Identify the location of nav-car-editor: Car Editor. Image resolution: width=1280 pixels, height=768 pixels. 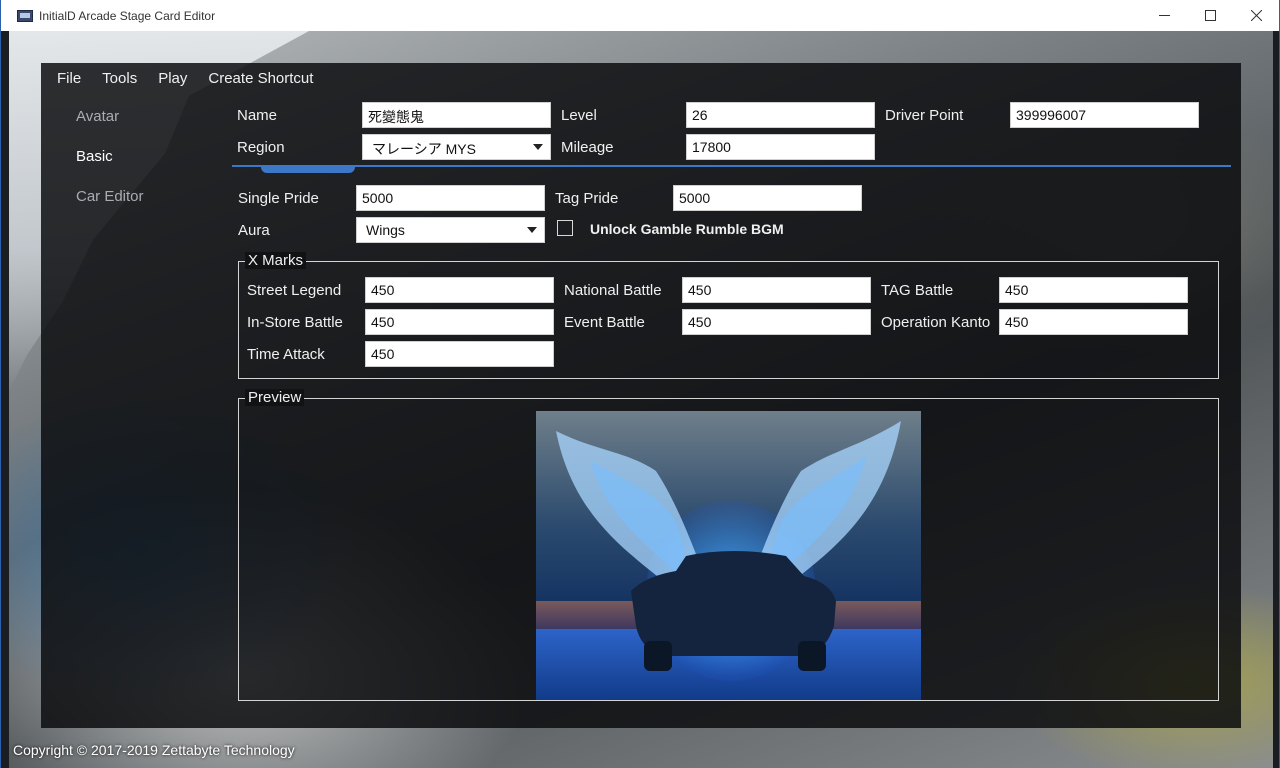
(110, 206).